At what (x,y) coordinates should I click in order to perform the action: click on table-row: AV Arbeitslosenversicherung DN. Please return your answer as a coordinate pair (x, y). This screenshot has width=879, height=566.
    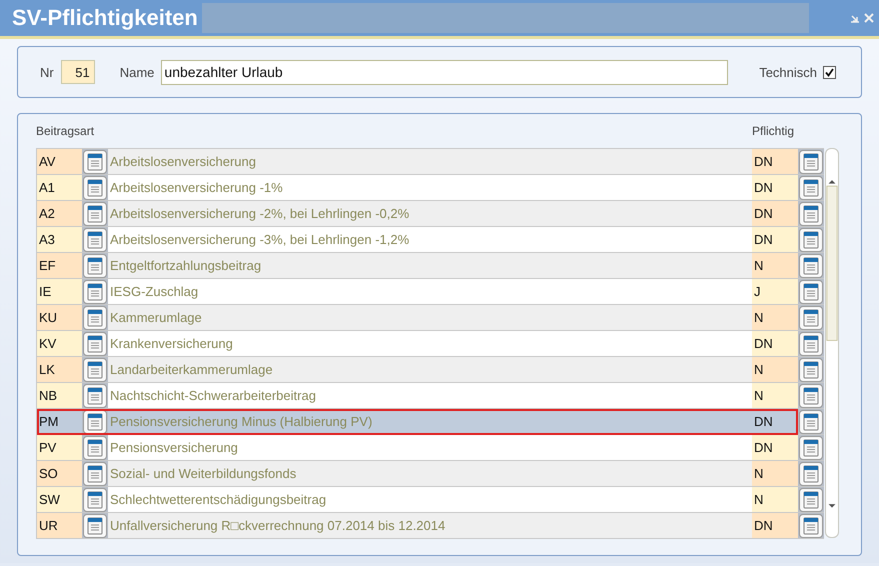
    Looking at the image, I should click on (417, 162).